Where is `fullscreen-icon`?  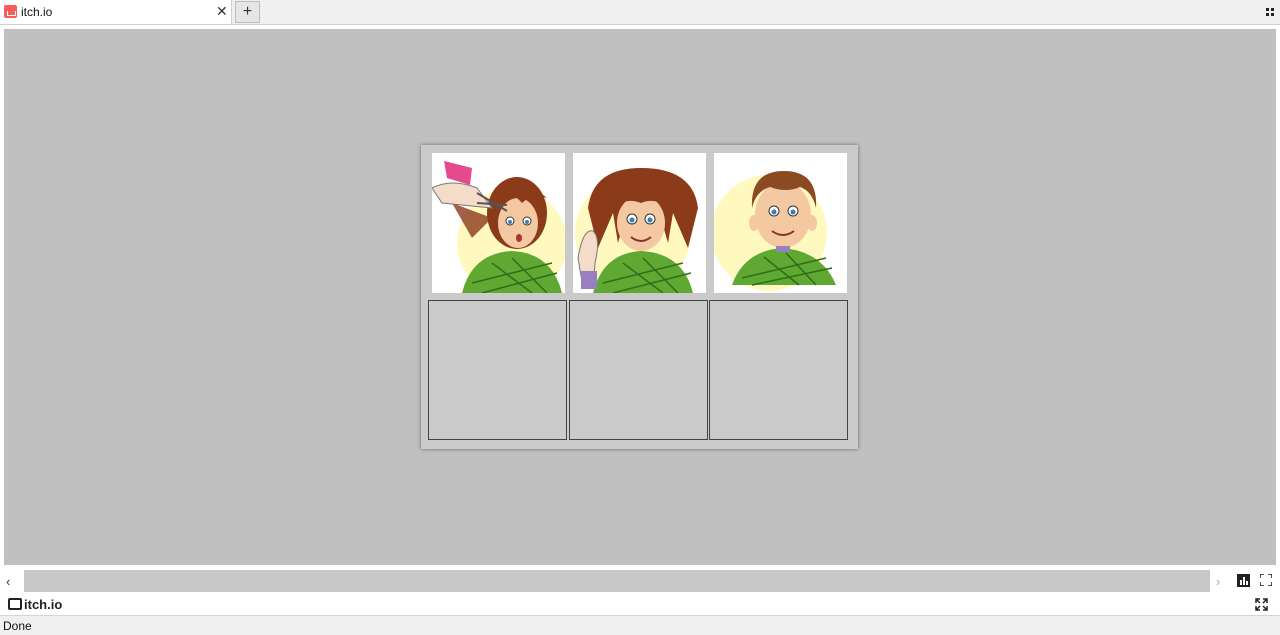
fullscreen-icon is located at coordinates (1266, 580).